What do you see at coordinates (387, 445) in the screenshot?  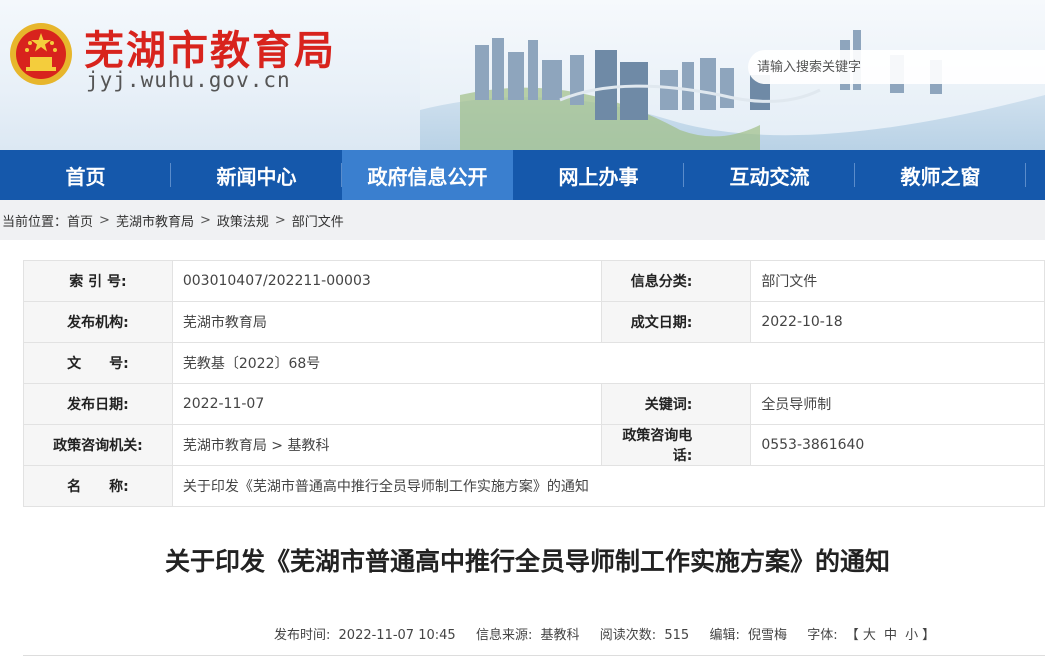 I see `consult-org-value: 芜湖市教育局 > 基教科` at bounding box center [387, 445].